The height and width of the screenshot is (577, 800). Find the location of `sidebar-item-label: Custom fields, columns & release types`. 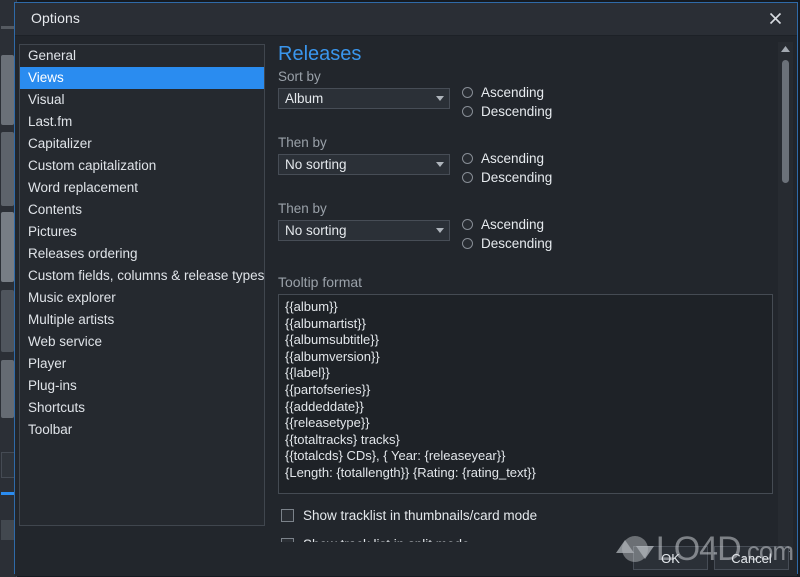

sidebar-item-label: Custom fields, columns & release types is located at coordinates (146, 275).